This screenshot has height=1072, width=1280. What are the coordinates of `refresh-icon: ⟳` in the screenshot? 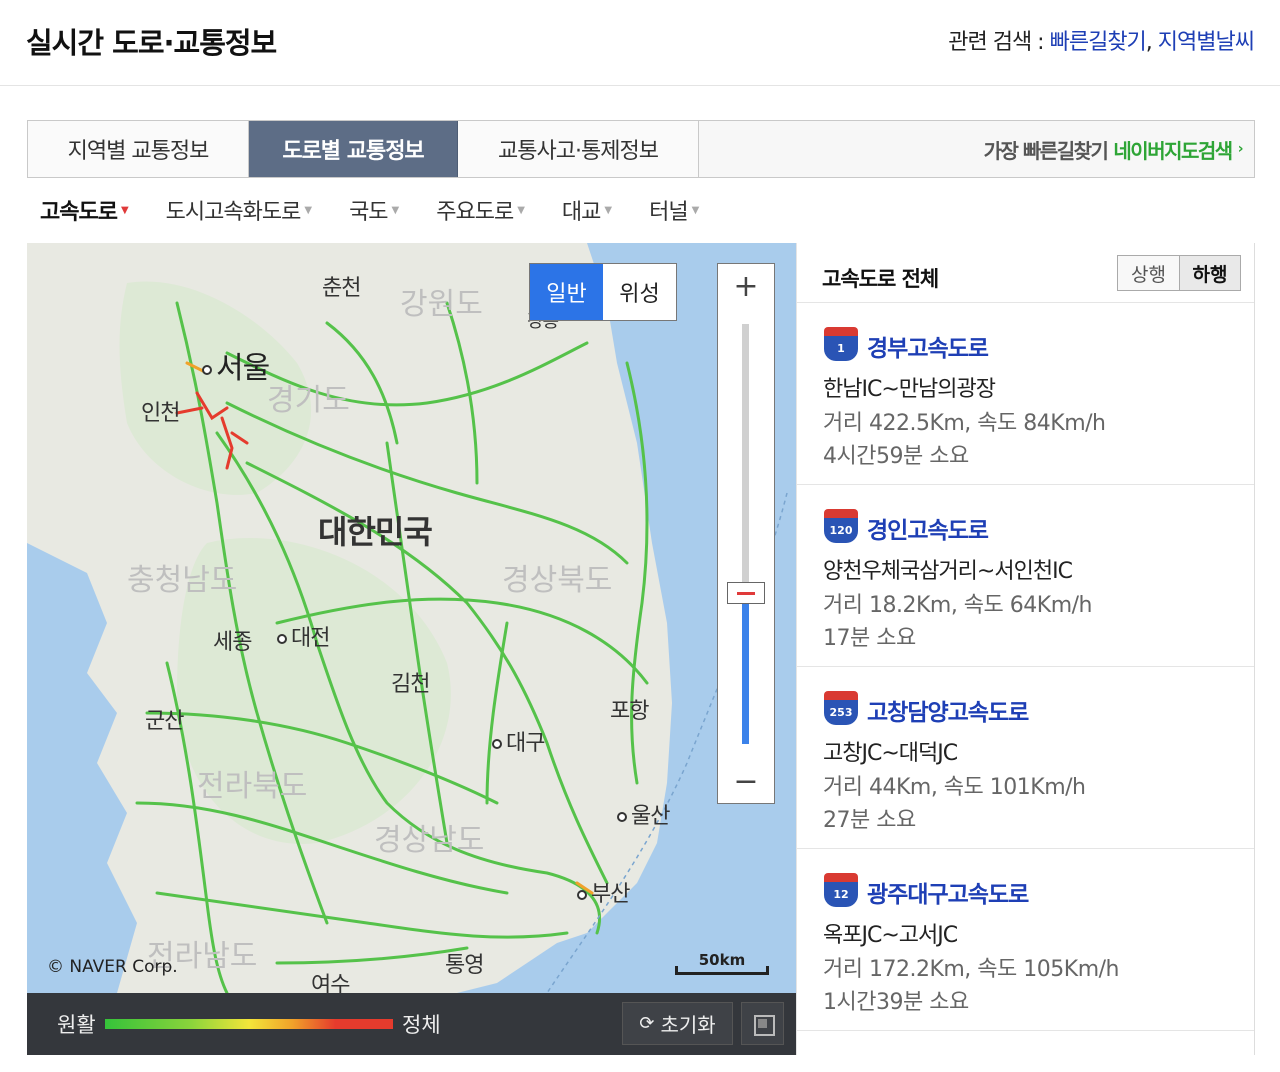 It's located at (647, 1023).